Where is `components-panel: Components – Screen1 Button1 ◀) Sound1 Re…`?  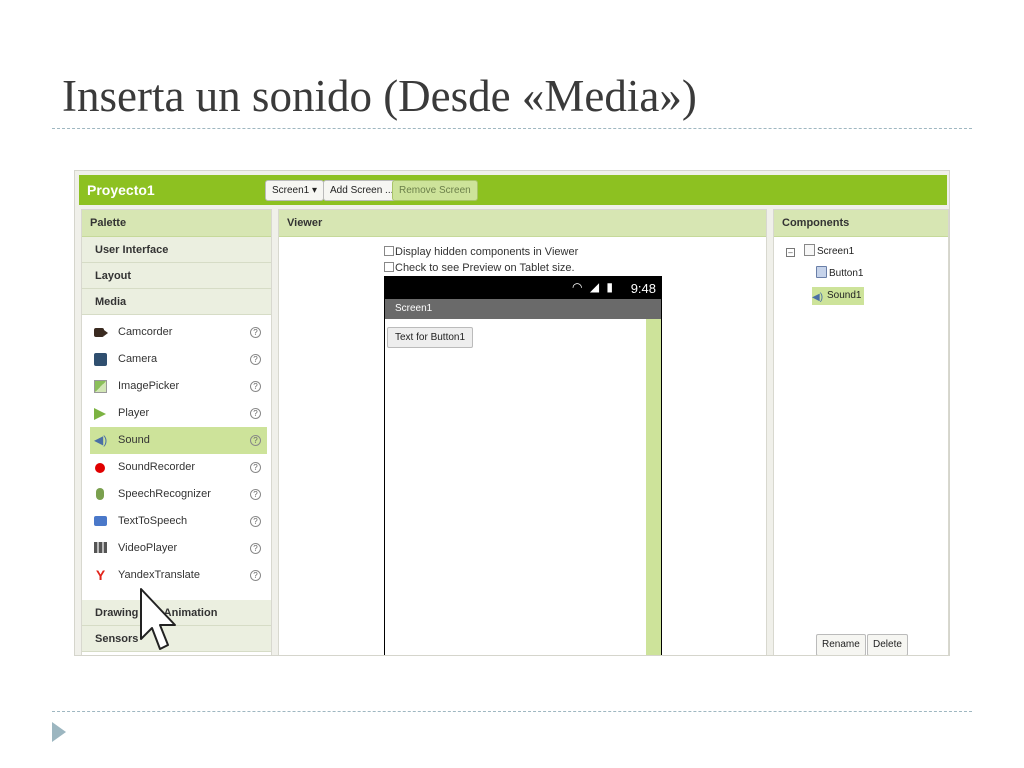
components-panel: Components – Screen1 Button1 ◀) Sound1 Re… is located at coordinates (861, 432).